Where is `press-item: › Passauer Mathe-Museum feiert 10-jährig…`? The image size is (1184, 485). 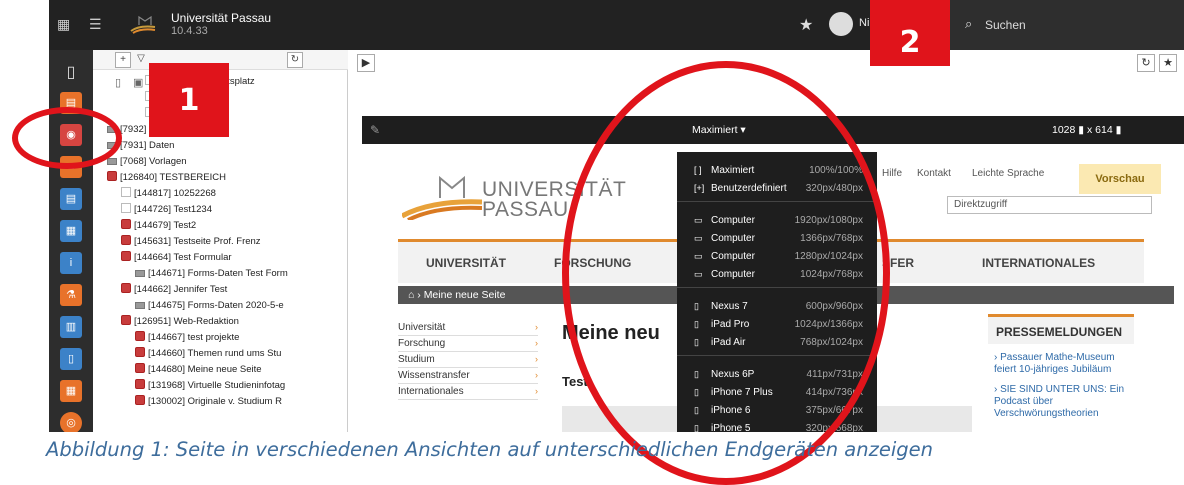 press-item: › Passauer Mathe-Museum feiert 10-jährig… is located at coordinates (1064, 364).